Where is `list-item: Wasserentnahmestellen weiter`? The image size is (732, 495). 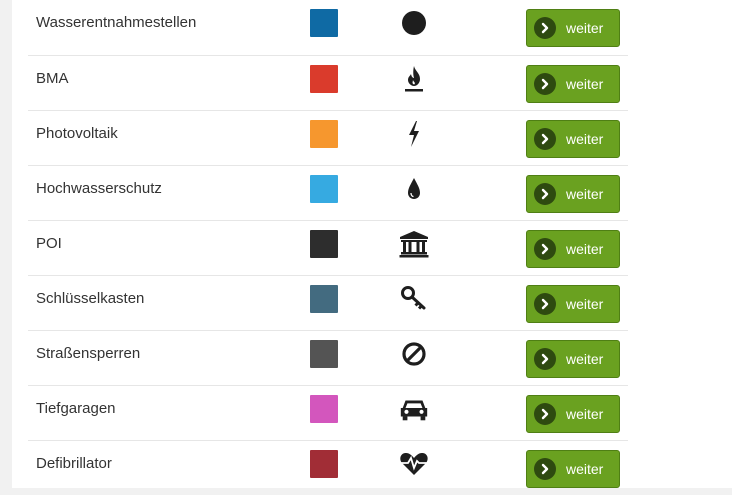
list-item: Wasserentnahmestellen weiter is located at coordinates (328, 27).